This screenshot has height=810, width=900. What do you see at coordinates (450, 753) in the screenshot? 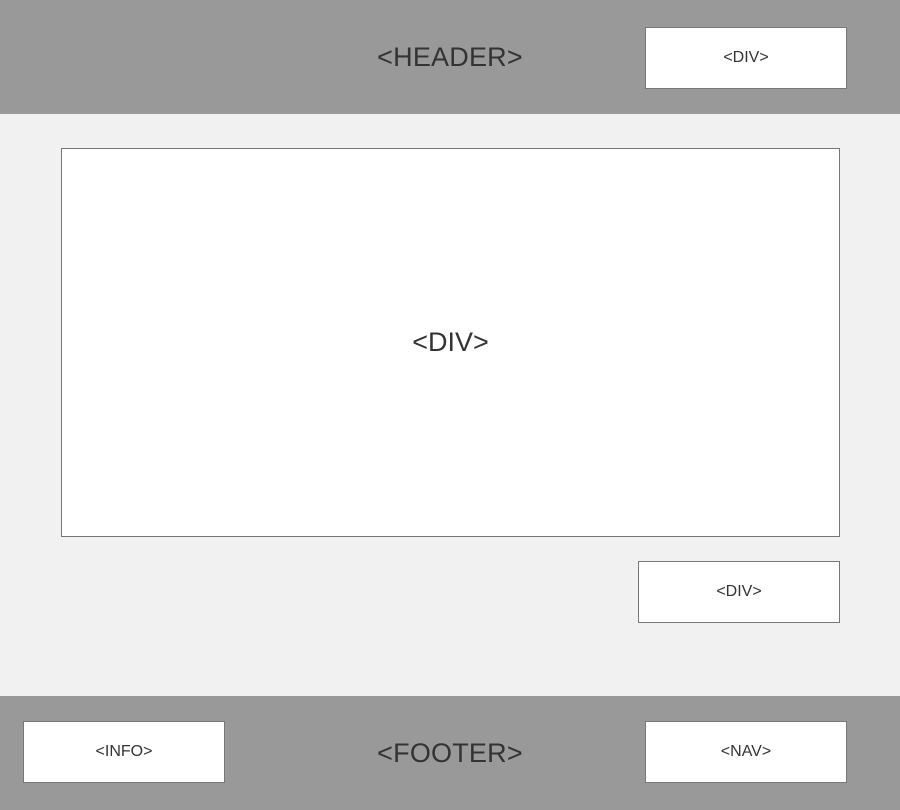
I see `footer-band: <INFO> <FOOTER> <NAV>` at bounding box center [450, 753].